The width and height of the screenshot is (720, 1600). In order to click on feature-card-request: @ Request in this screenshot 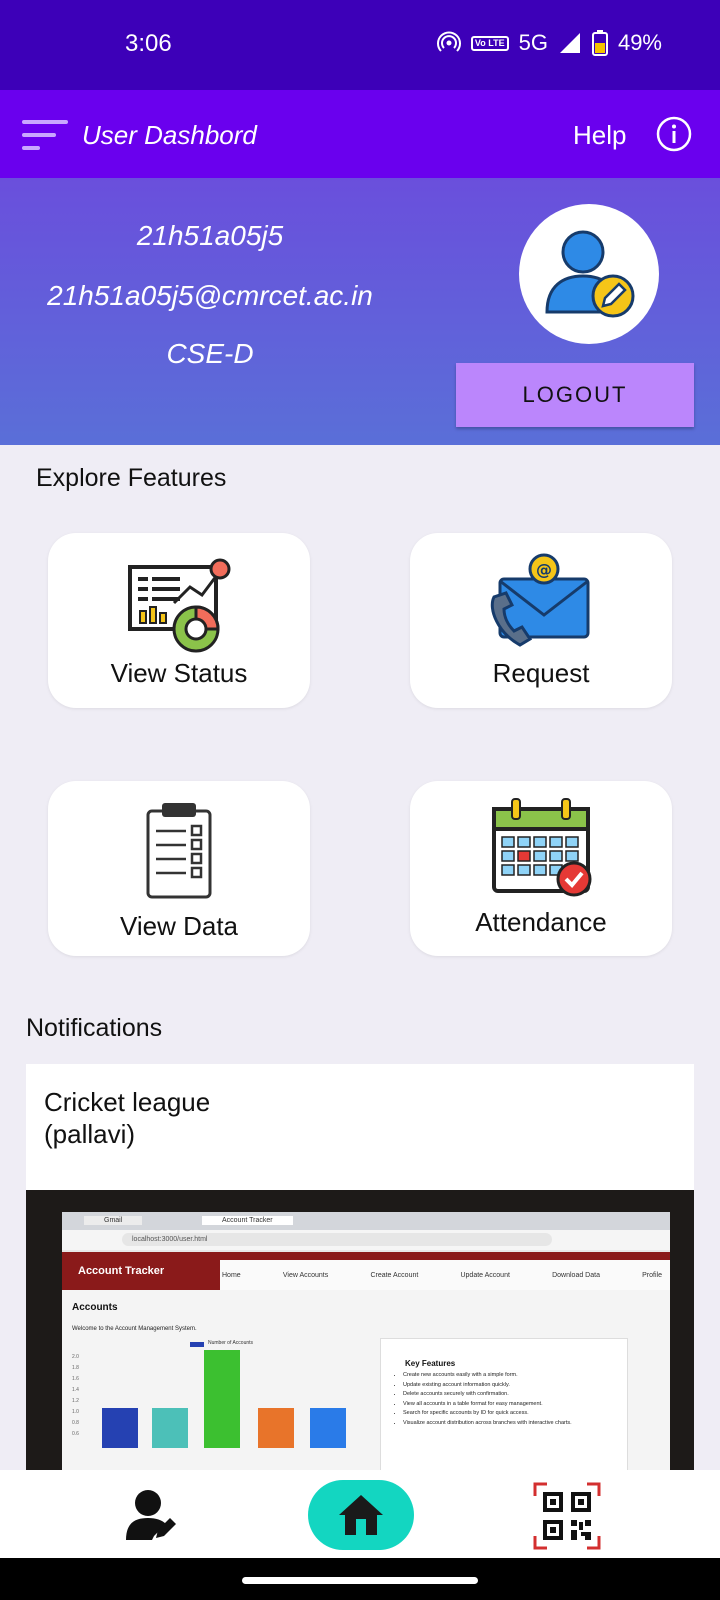, I will do `click(541, 620)`.